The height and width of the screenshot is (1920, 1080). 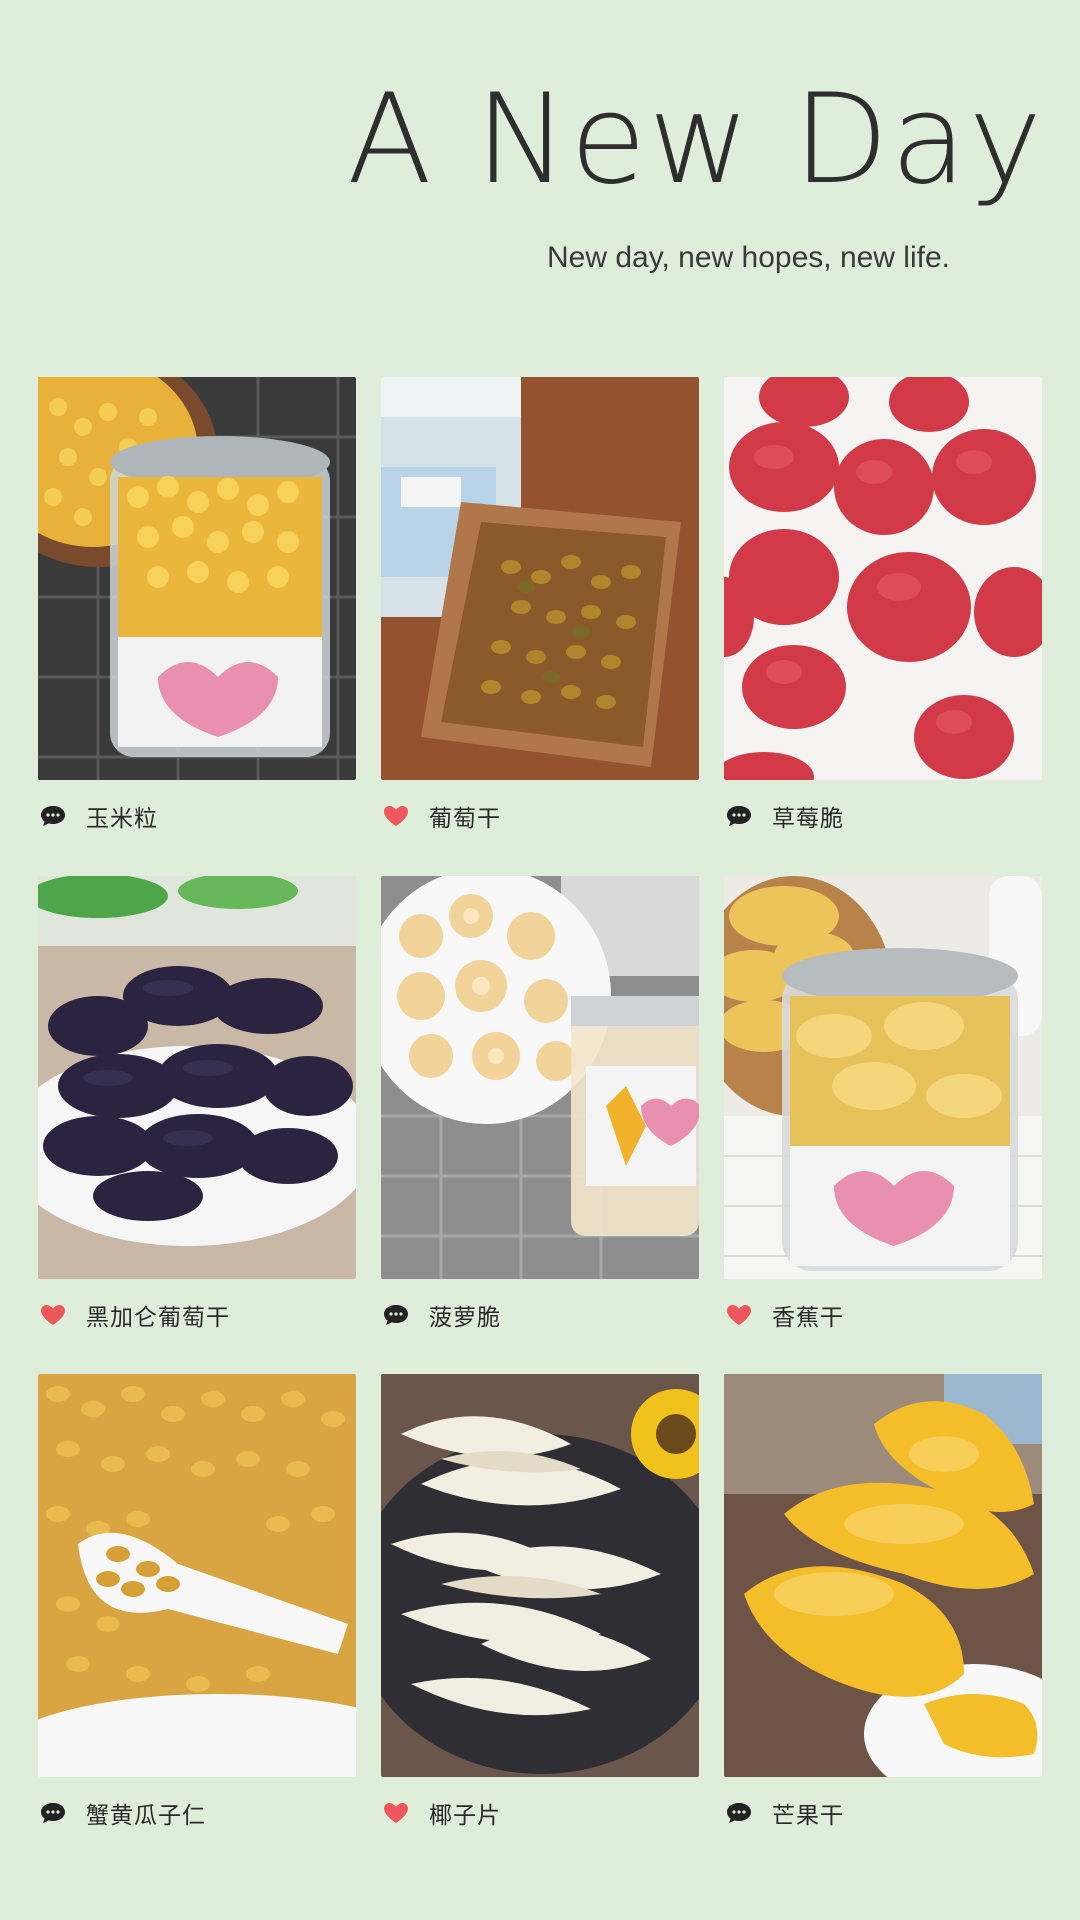 What do you see at coordinates (197, 578) in the screenshot?
I see `product-photo-corn` at bounding box center [197, 578].